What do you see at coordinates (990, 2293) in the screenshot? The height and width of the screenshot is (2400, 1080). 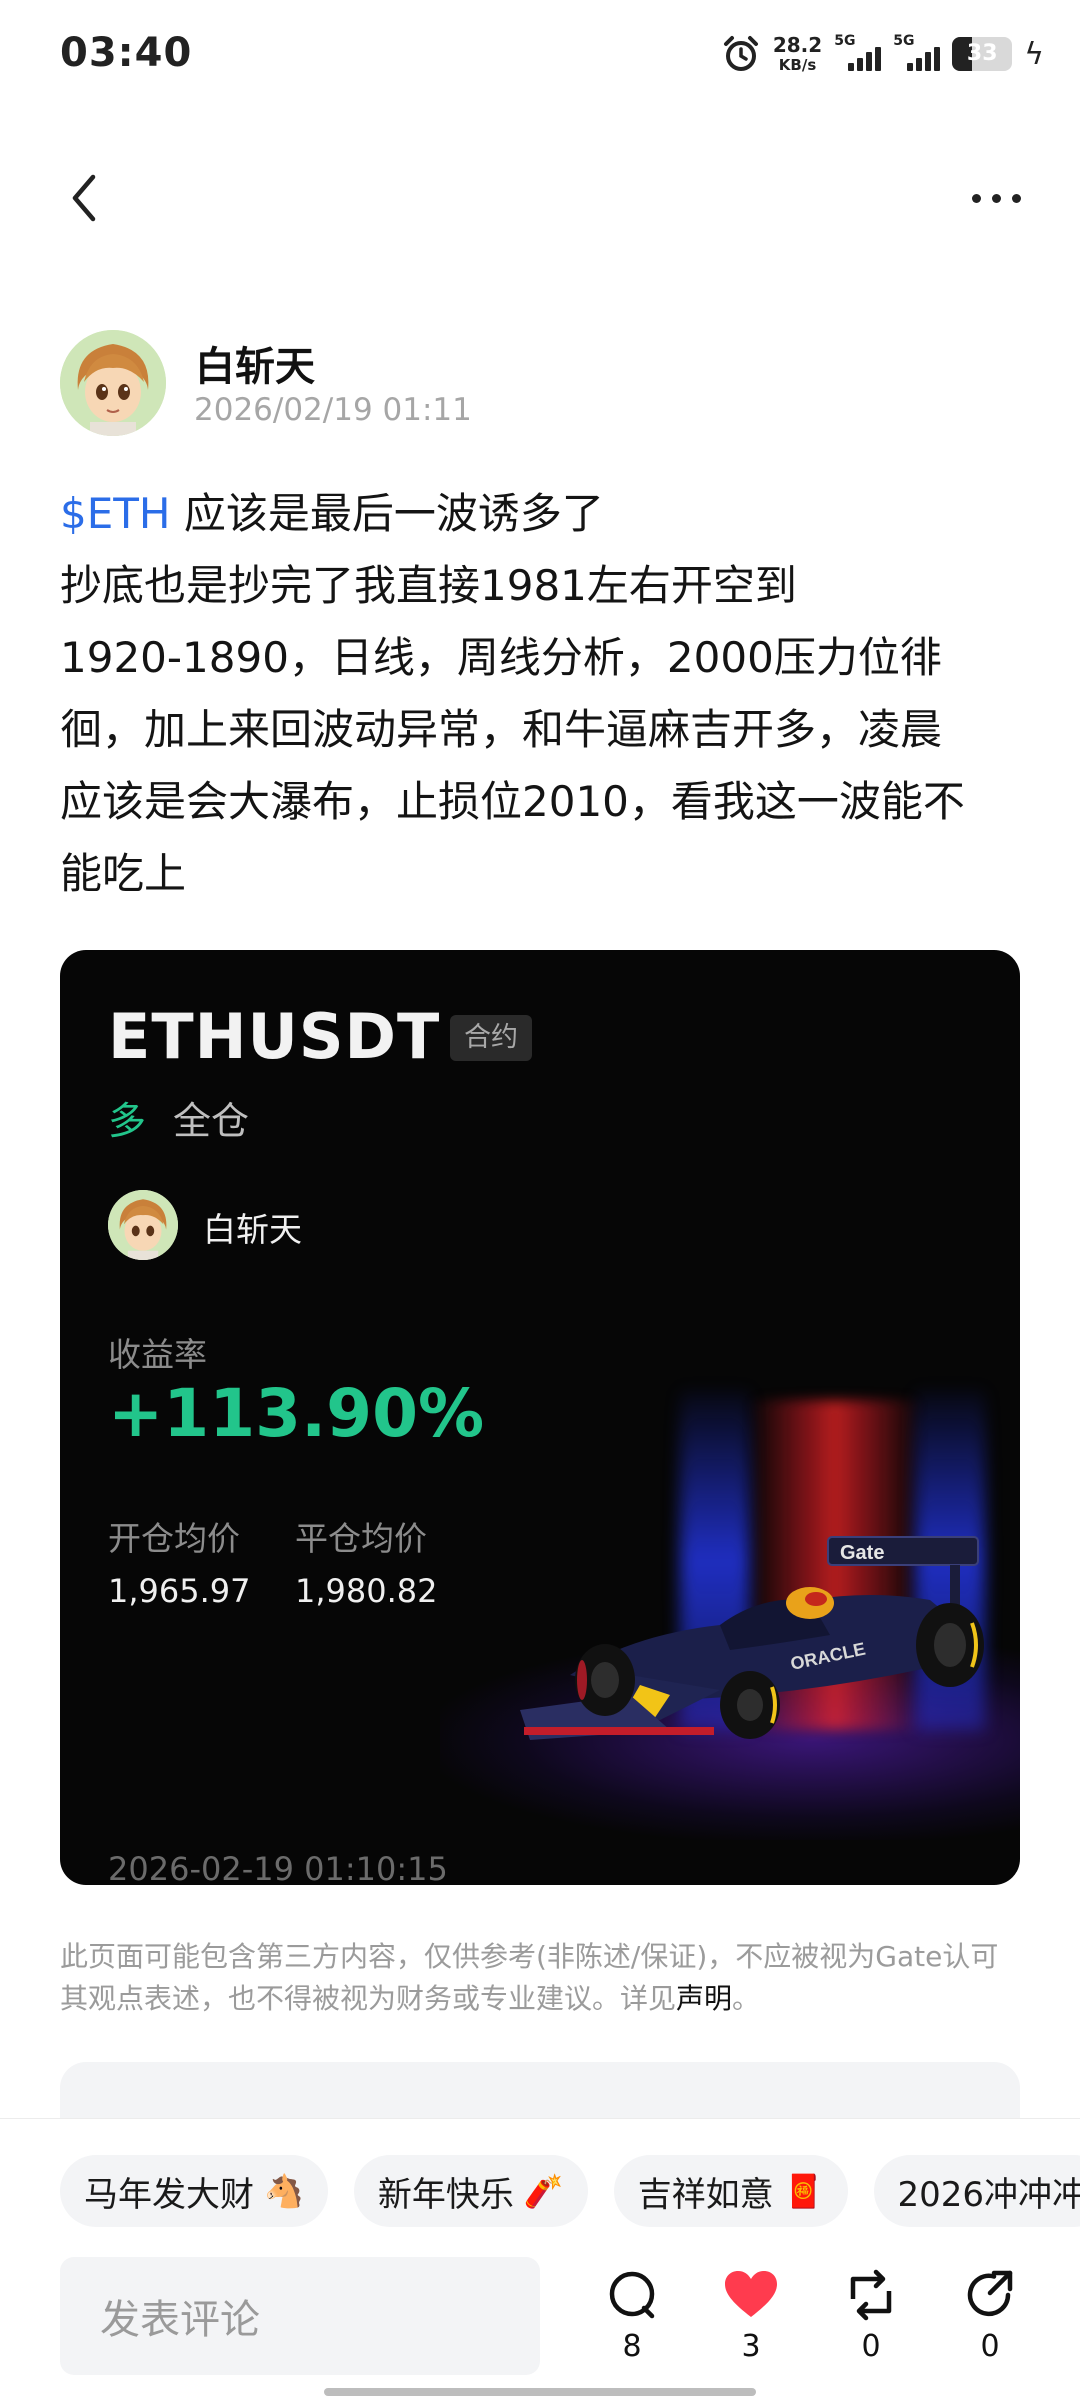 I see `share-icon` at bounding box center [990, 2293].